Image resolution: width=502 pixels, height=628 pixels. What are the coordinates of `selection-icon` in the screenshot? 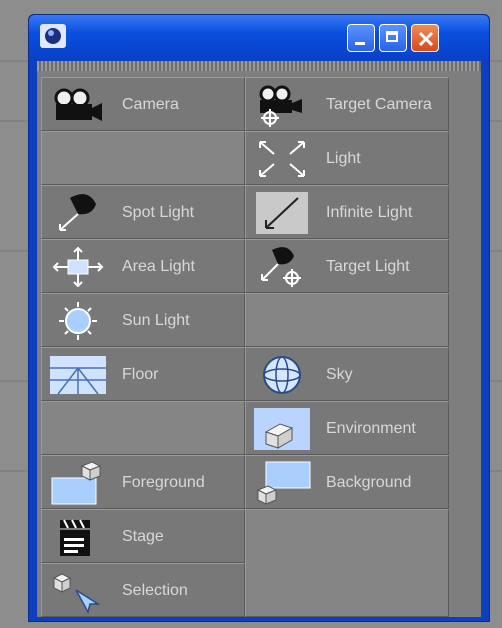 It's located at (76, 593).